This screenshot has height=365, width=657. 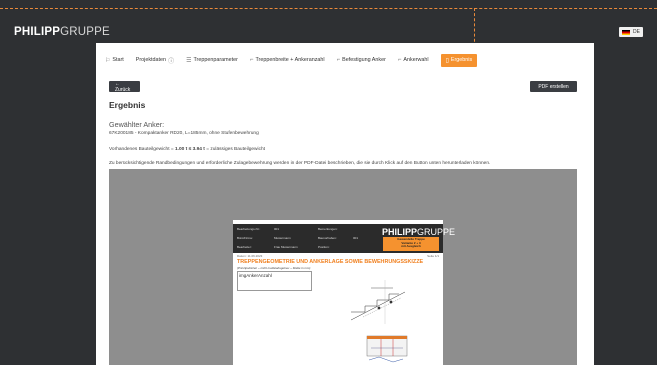 What do you see at coordinates (636, 32) in the screenshot?
I see `language-code: DE` at bounding box center [636, 32].